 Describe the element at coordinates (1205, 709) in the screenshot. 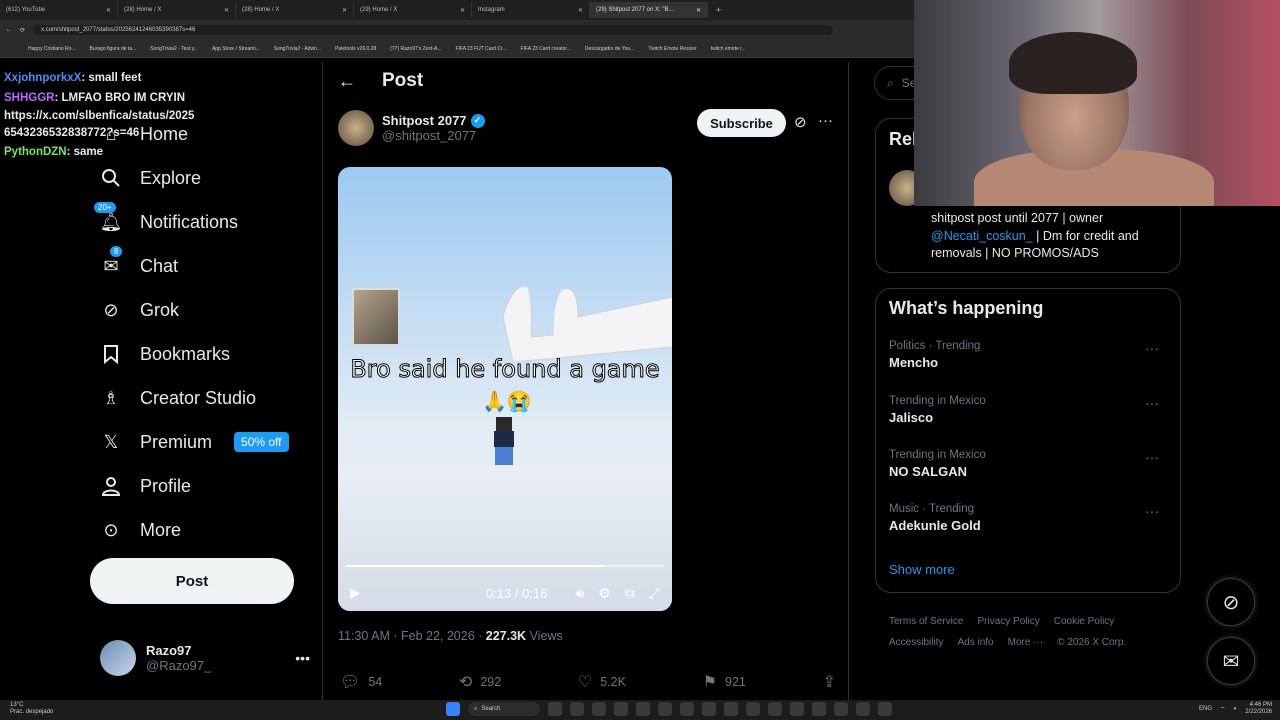

I see `language-indicator: ENG` at that location.